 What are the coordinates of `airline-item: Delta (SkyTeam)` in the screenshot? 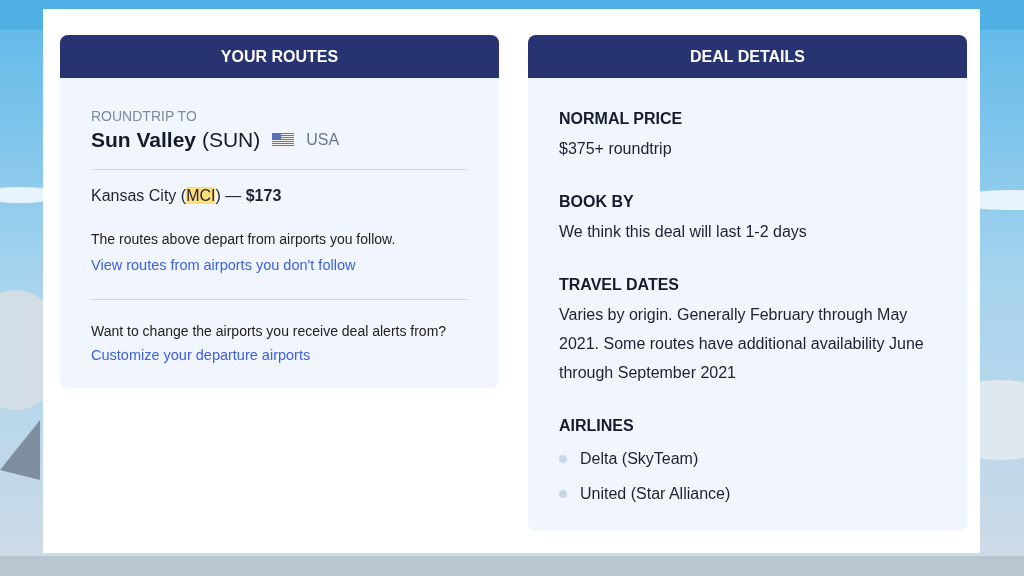 It's located at (639, 458).